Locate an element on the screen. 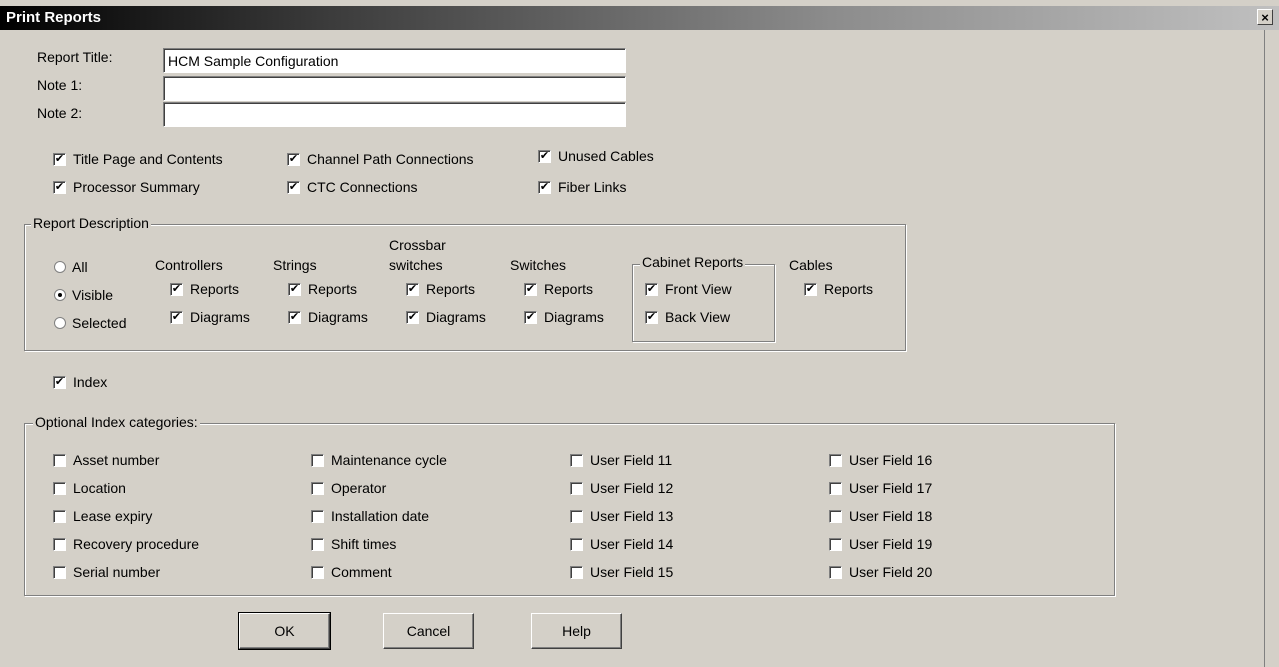 The height and width of the screenshot is (667, 1279). index-category-checkbox: User Field 16 is located at coordinates (880, 460).